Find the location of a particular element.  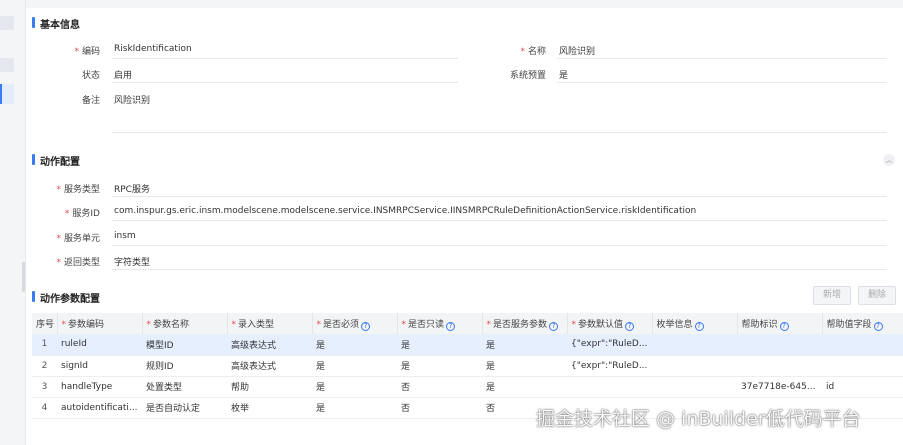

service-unit-label-text: 服务单元 is located at coordinates (81, 239).